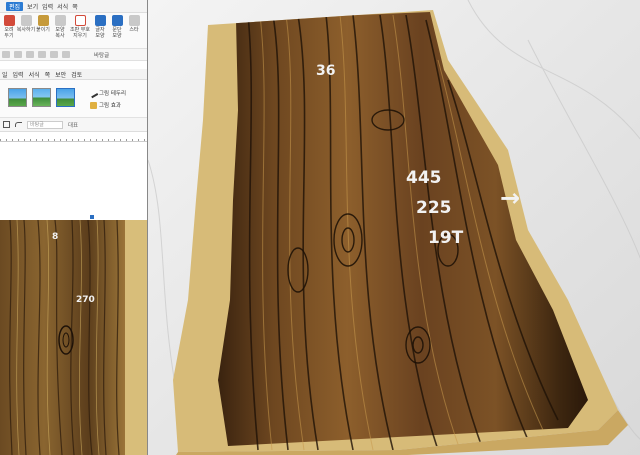 Image resolution: width=640 pixels, height=455 pixels. I want to click on slab-arrow-mark: →, so click(510, 198).